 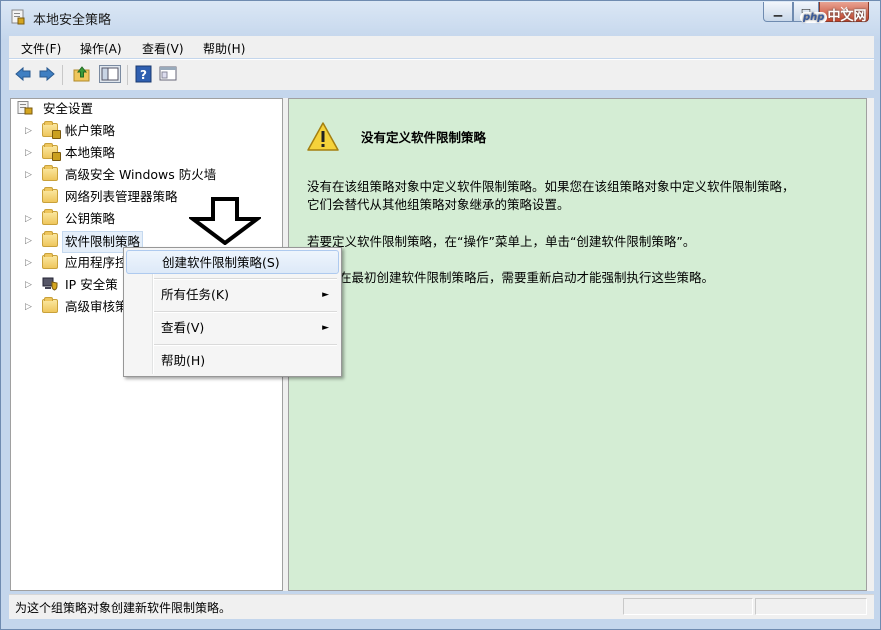 What do you see at coordinates (123, 608) in the screenshot?
I see `status-text: 为这个组策略对象创建新软件限制策略。` at bounding box center [123, 608].